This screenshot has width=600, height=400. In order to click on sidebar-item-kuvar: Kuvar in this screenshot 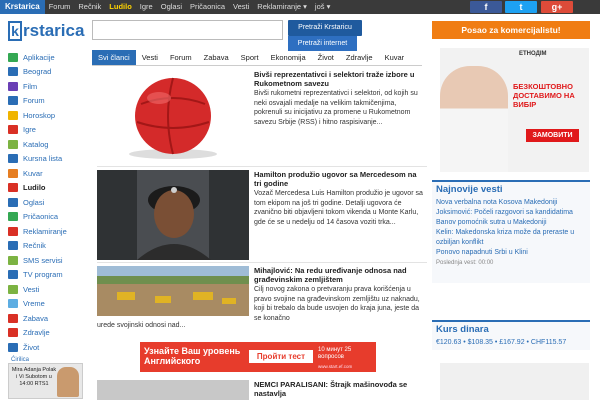, I will do `click(48, 173)`.